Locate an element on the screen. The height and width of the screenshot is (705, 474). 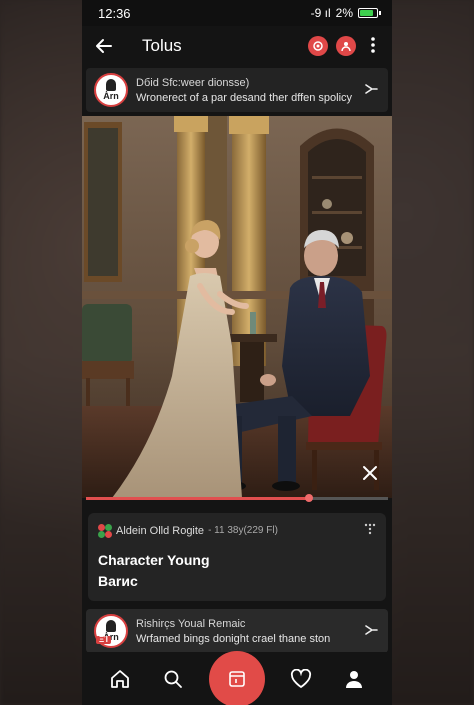
create-icon is located at coordinates (237, 678).